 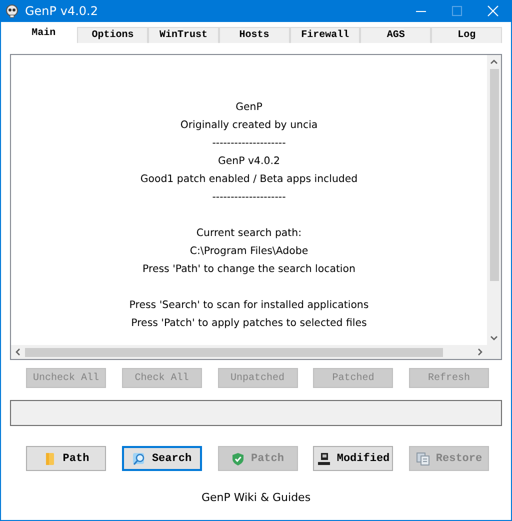 I want to click on window-title: GenP v4.0.2, so click(x=62, y=11).